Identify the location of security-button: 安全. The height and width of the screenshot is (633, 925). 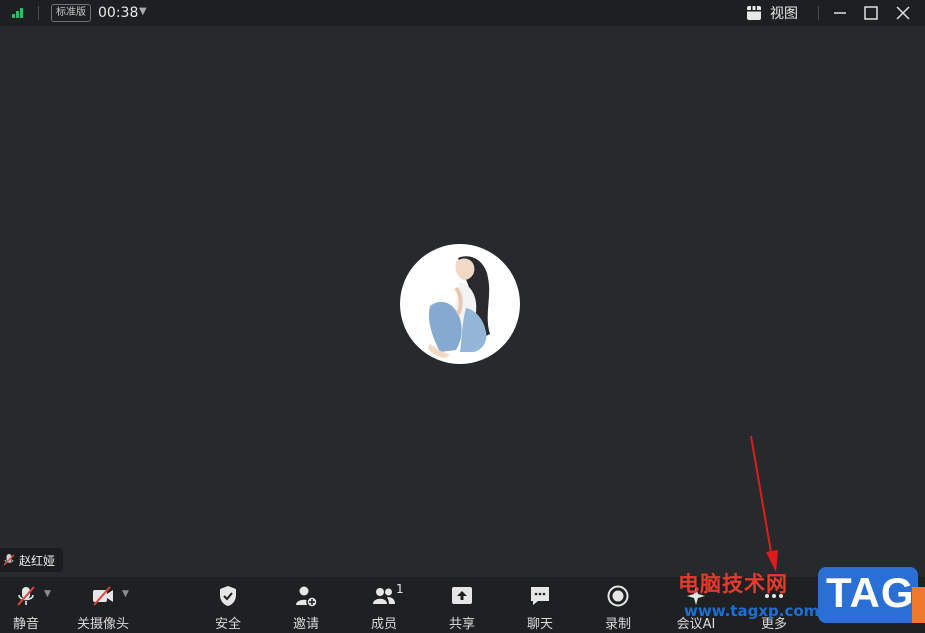
(228, 605).